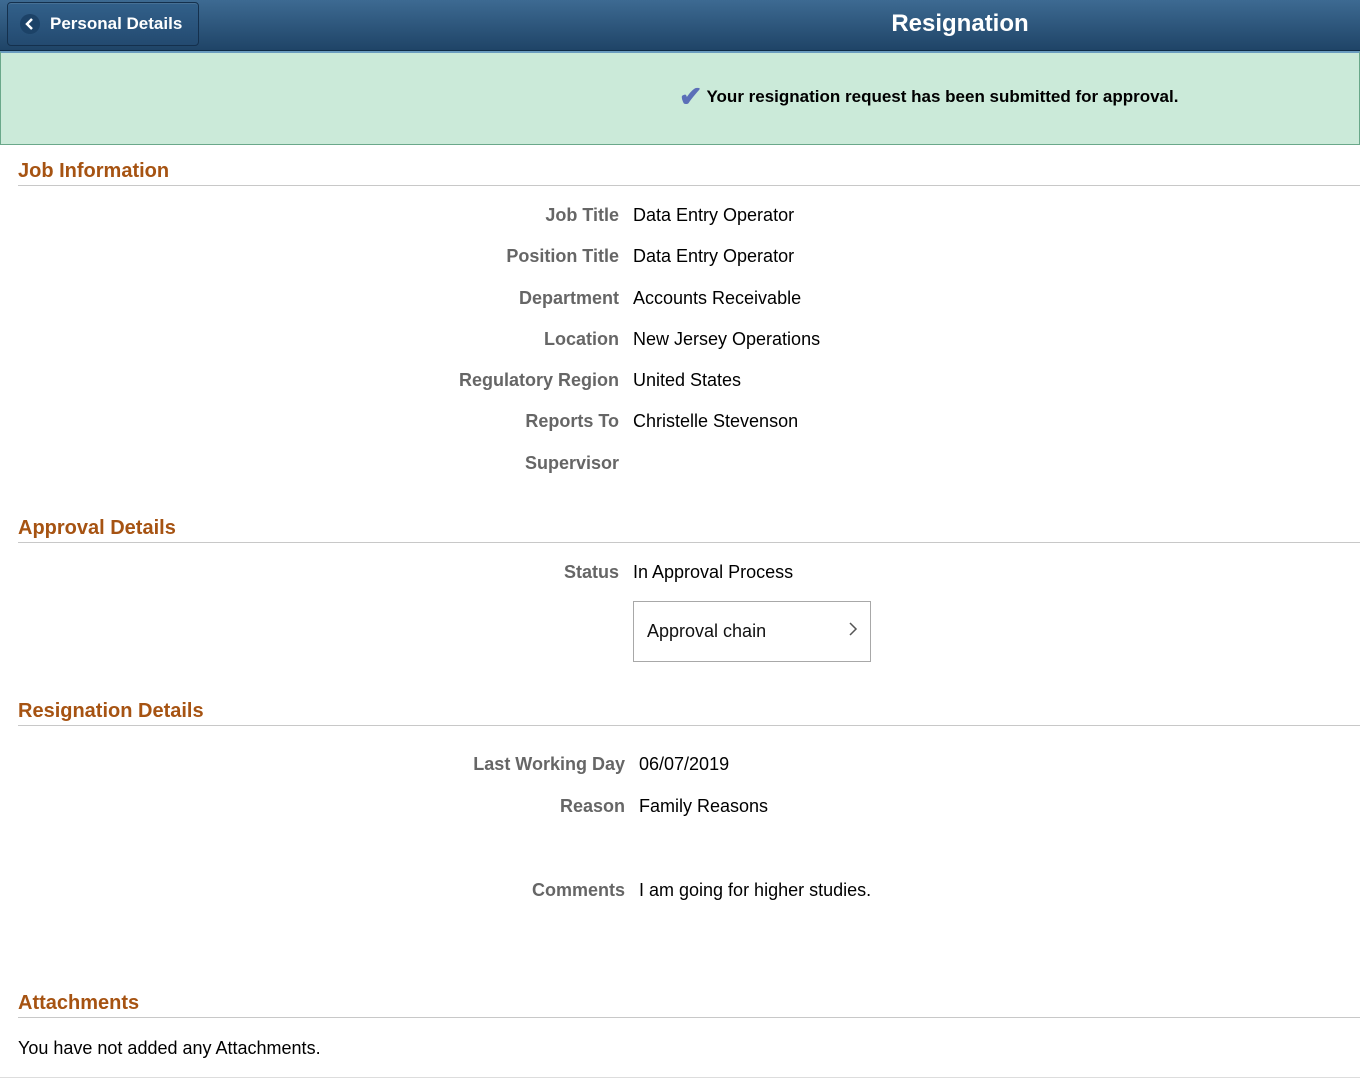  What do you see at coordinates (538, 380) in the screenshot?
I see `field-label: Regulatory Region` at bounding box center [538, 380].